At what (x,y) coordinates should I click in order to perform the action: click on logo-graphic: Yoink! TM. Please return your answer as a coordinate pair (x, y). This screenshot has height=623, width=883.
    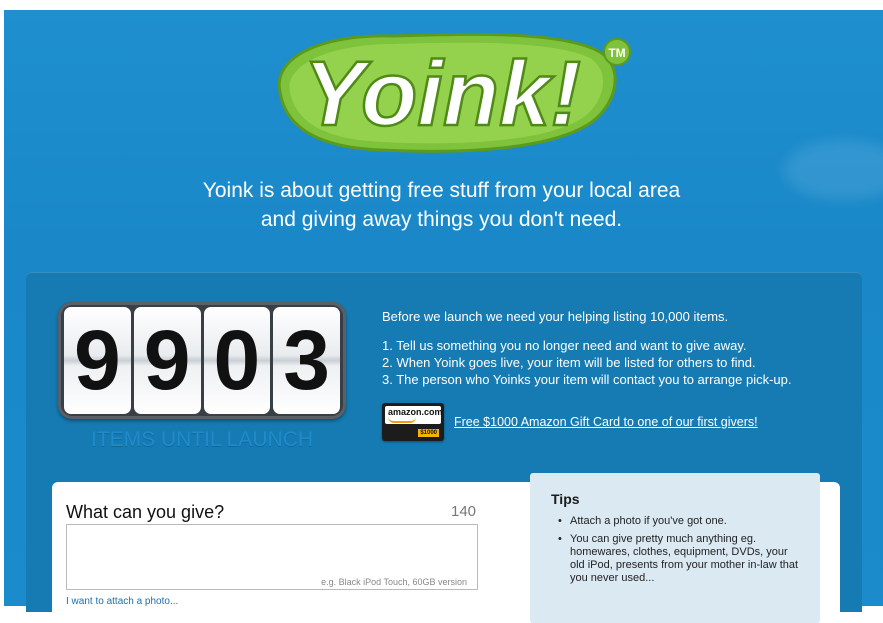
    Looking at the image, I should click on (454, 92).